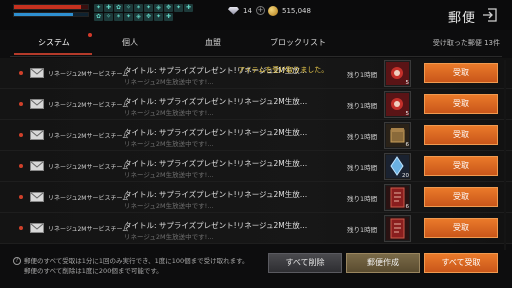  I want to click on diamond-counter: 14 +, so click(246, 10).